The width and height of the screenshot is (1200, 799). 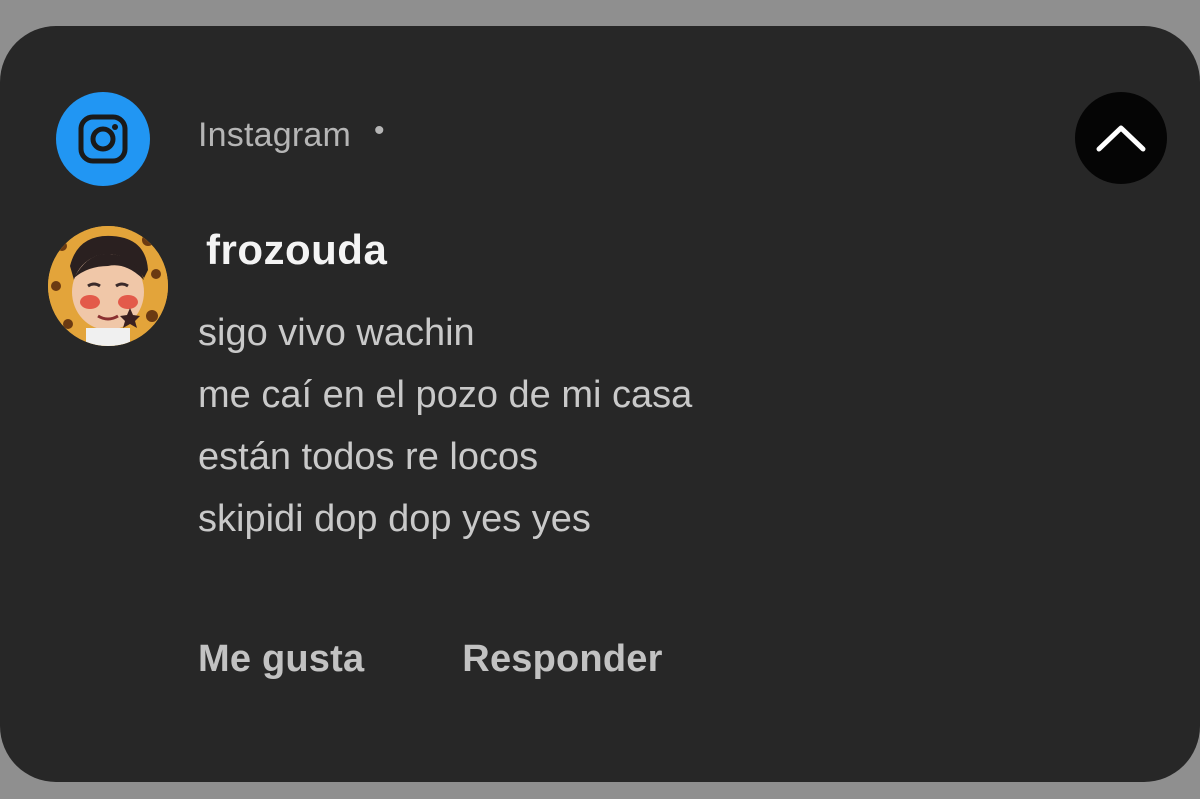 I want to click on message-line: skipidi dop dop yes yes, so click(x=394, y=519).